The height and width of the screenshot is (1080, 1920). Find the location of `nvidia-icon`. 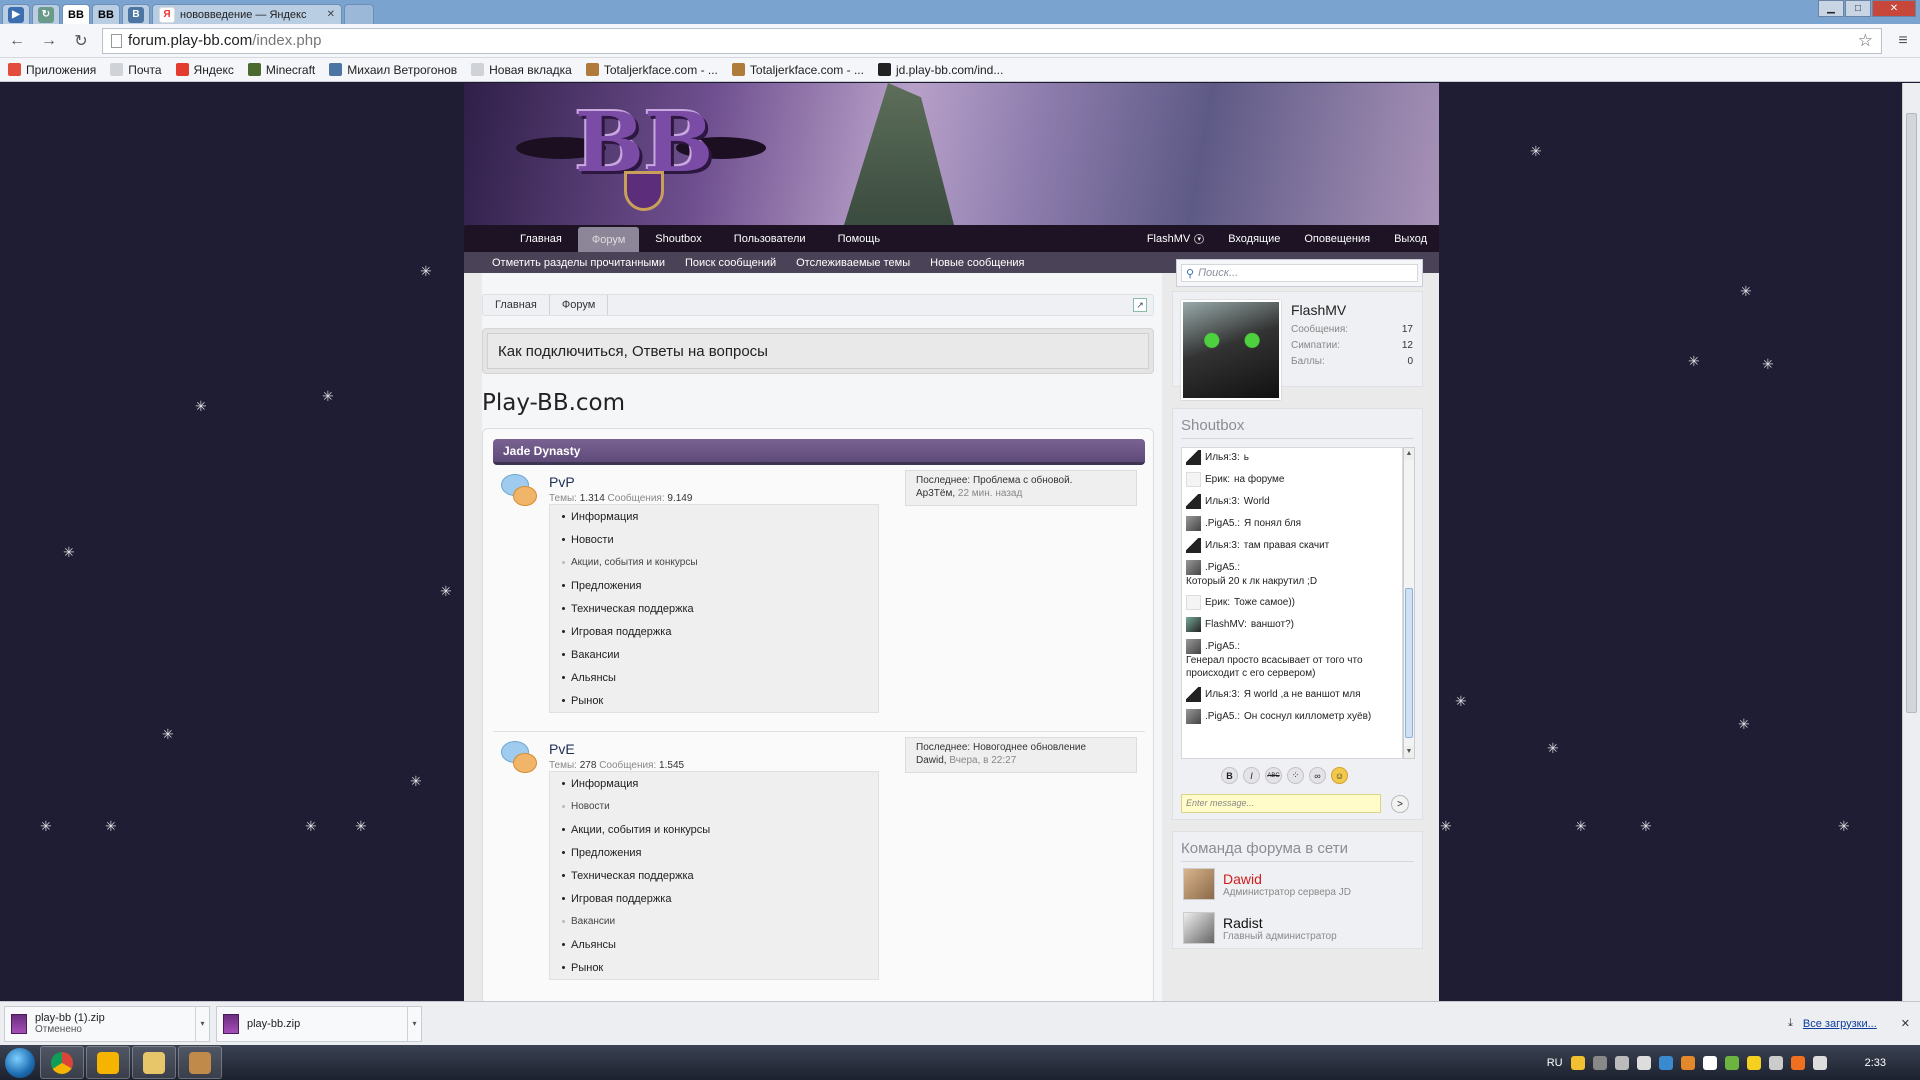

nvidia-icon is located at coordinates (1731, 1062).